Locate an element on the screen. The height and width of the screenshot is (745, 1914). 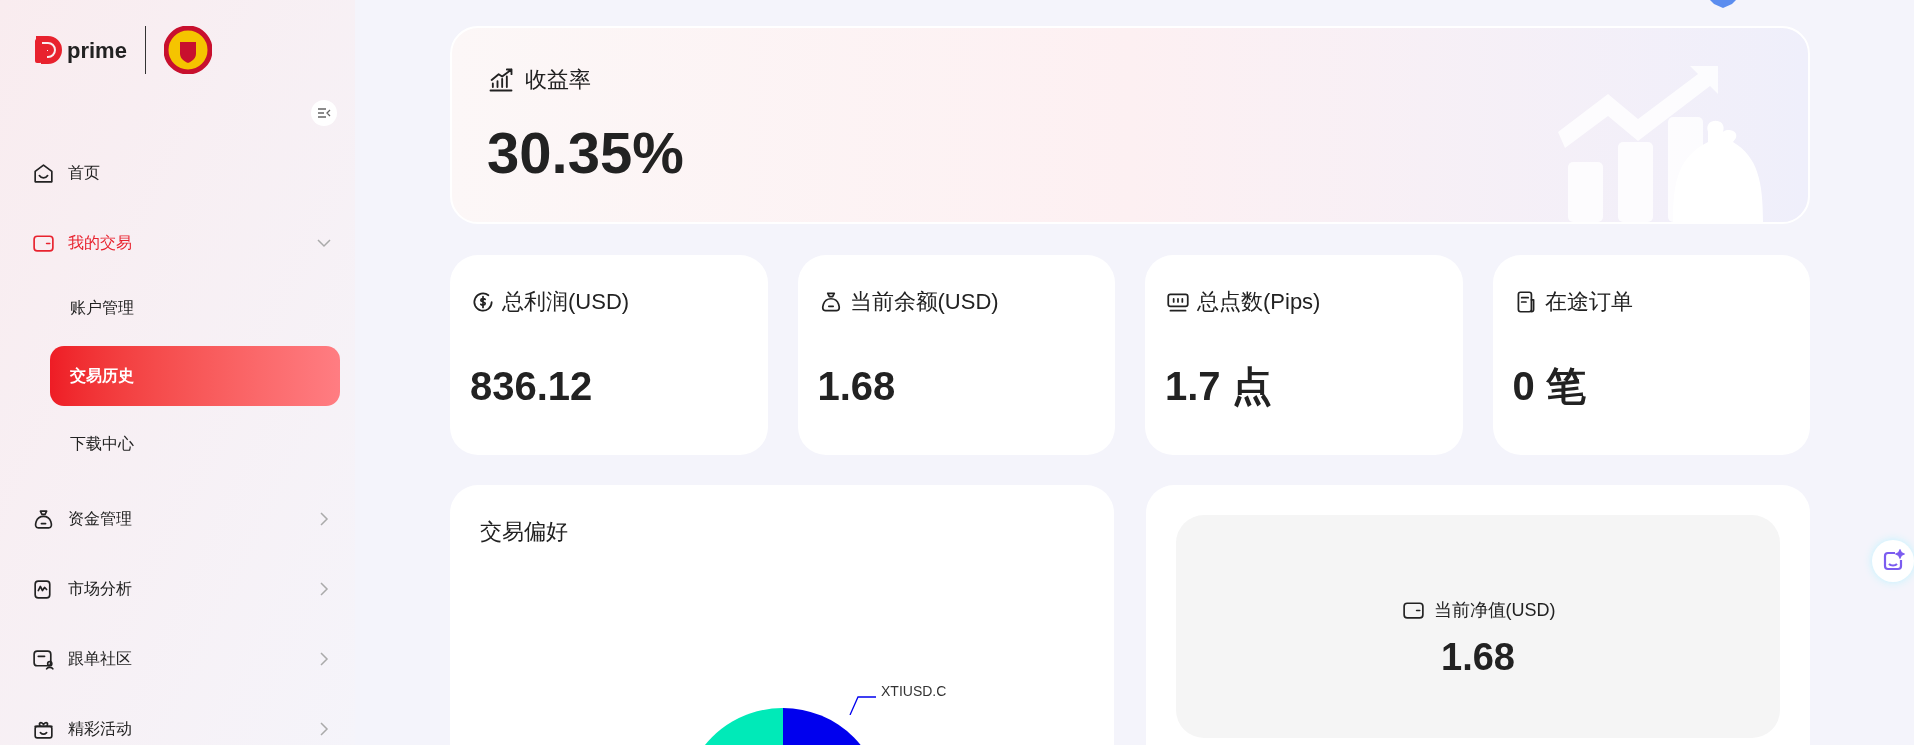
stat-value: 1.7 点 is located at coordinates (1219, 386).